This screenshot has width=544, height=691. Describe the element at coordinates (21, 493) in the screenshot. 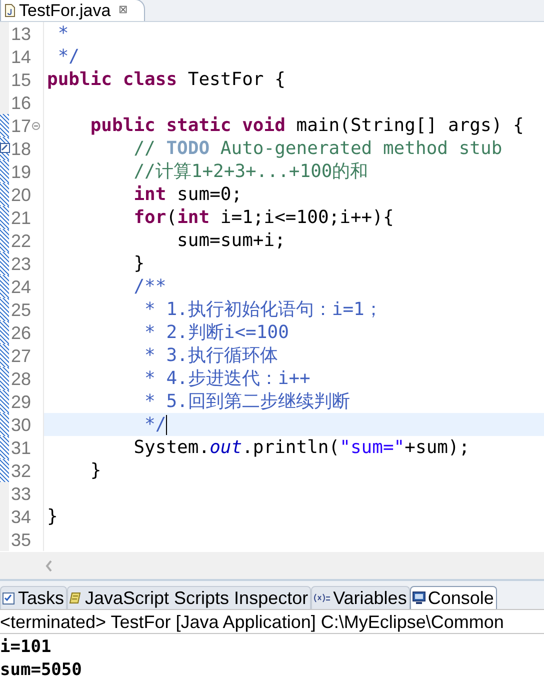

I see `line-number: 33` at that location.